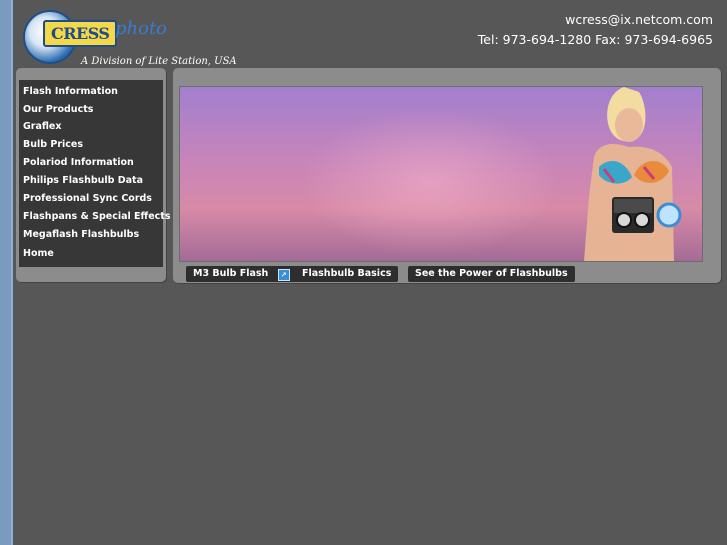 The height and width of the screenshot is (545, 727). What do you see at coordinates (42, 126) in the screenshot?
I see `nav-graflex: Graflex` at bounding box center [42, 126].